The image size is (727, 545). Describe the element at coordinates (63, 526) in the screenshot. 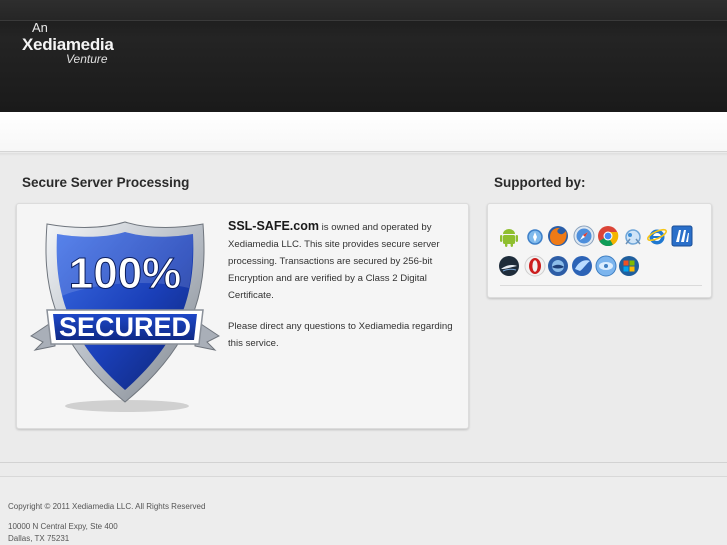

I see `address-line-1: 10000 N Central Expy, Ste 400` at that location.